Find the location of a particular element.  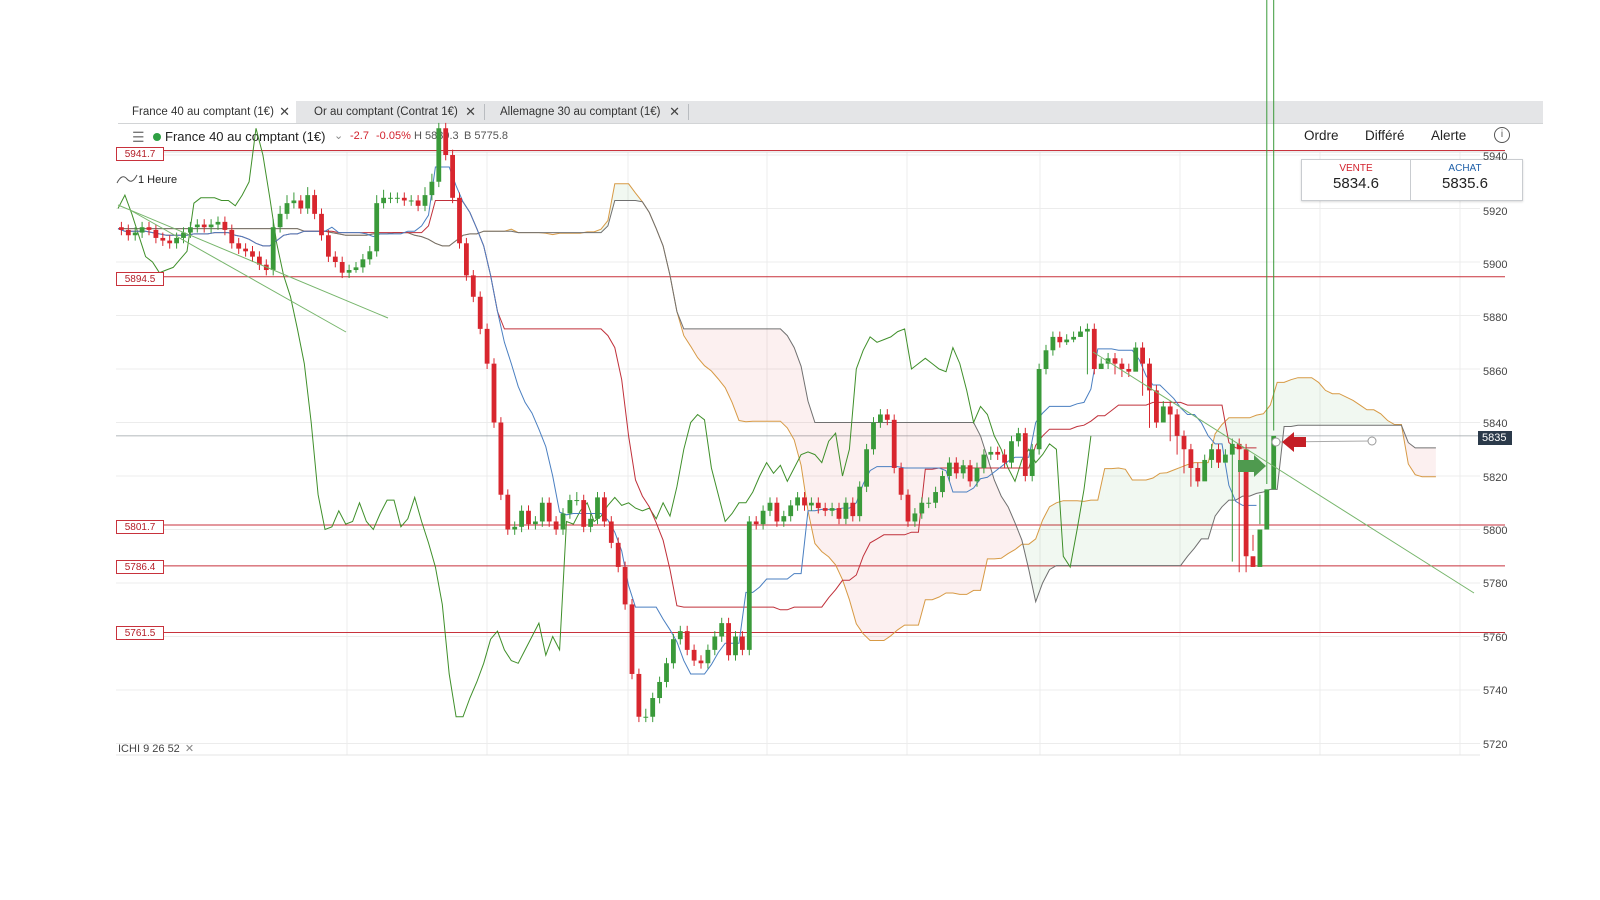

indicator-param: 9 is located at coordinates (146, 749).